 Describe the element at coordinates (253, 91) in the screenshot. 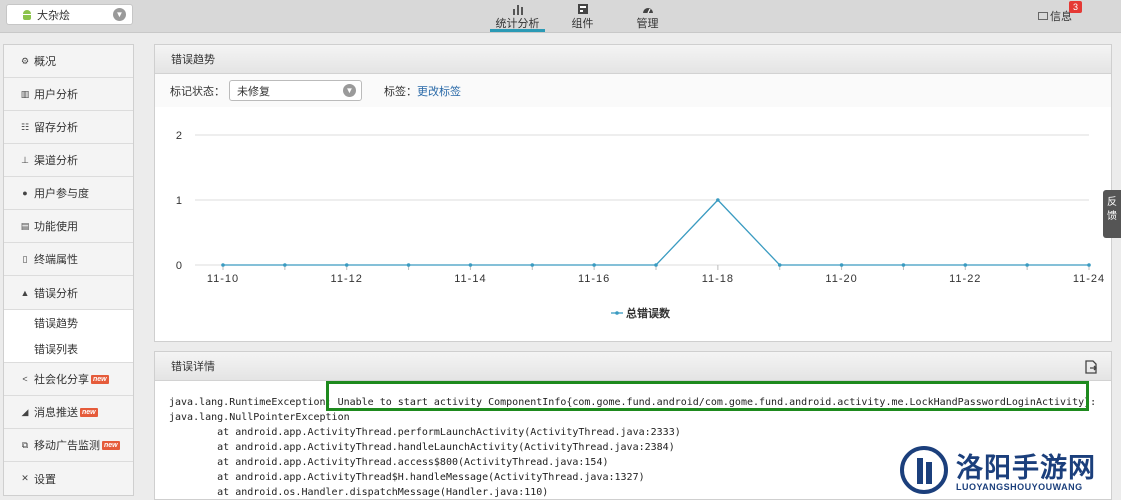

I see `status-value: 未修复` at that location.